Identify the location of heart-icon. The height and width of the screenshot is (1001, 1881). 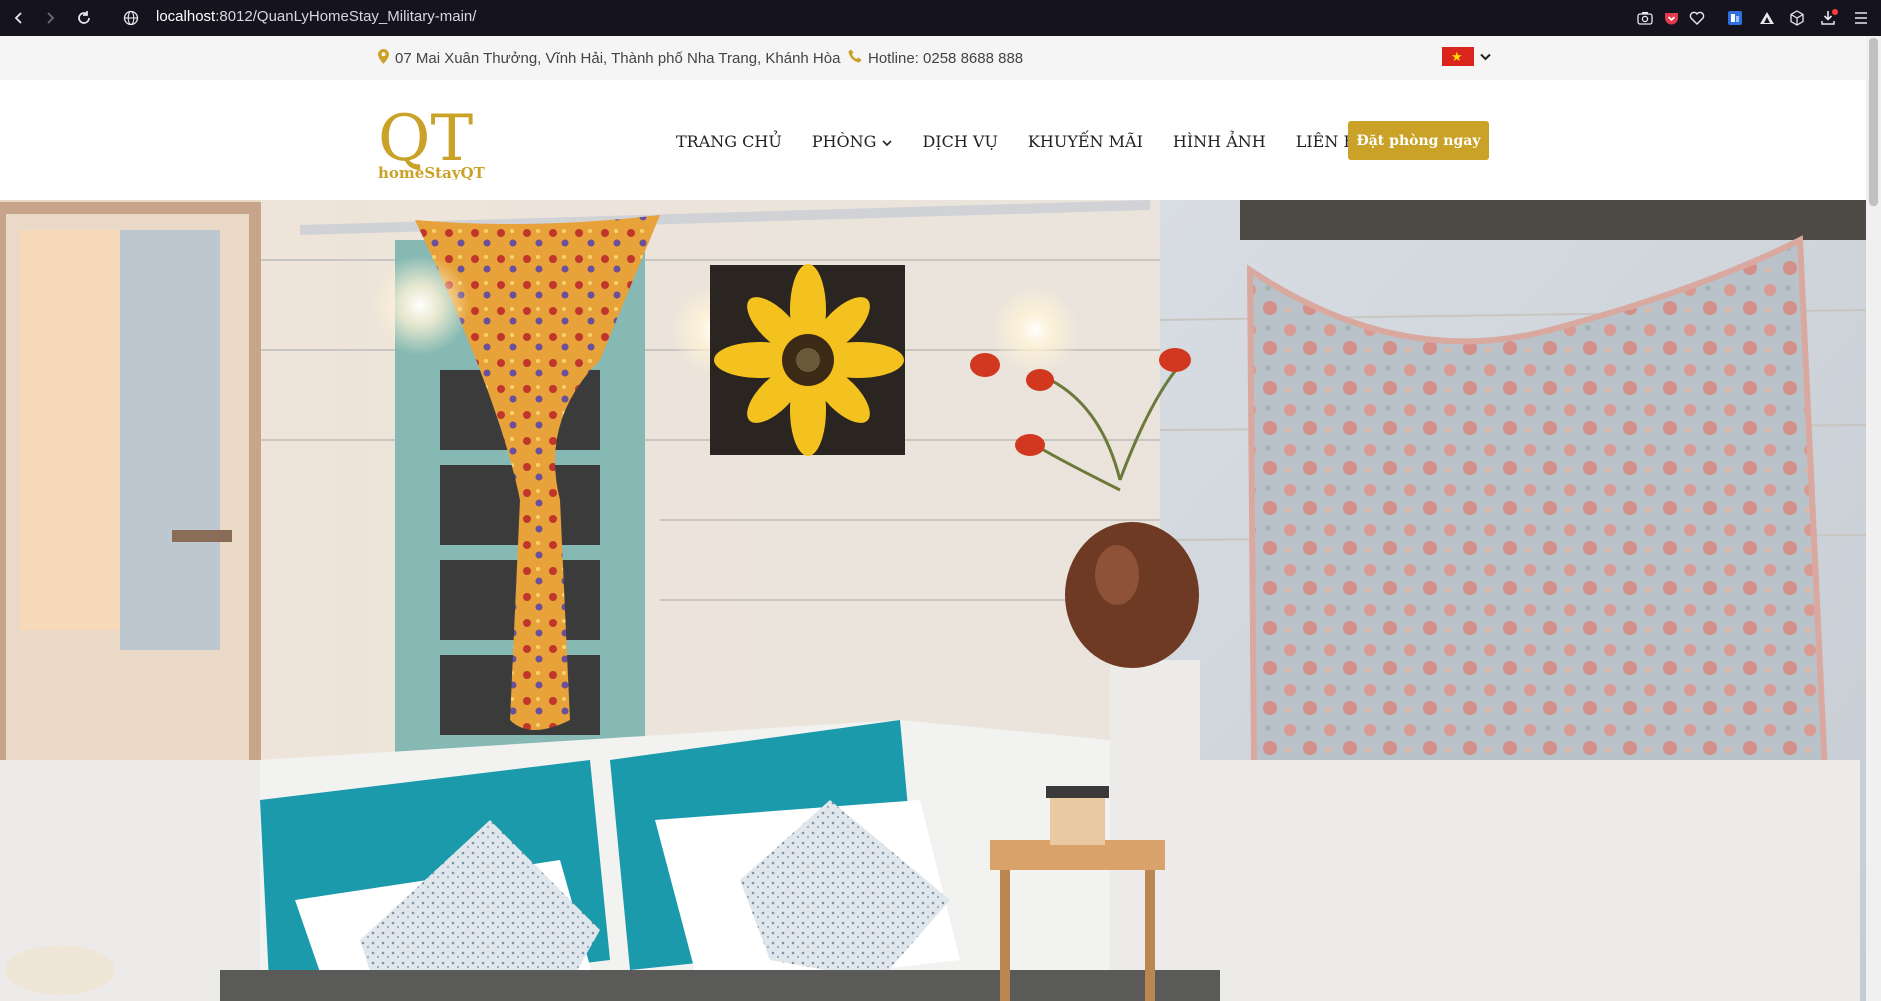
(1697, 18).